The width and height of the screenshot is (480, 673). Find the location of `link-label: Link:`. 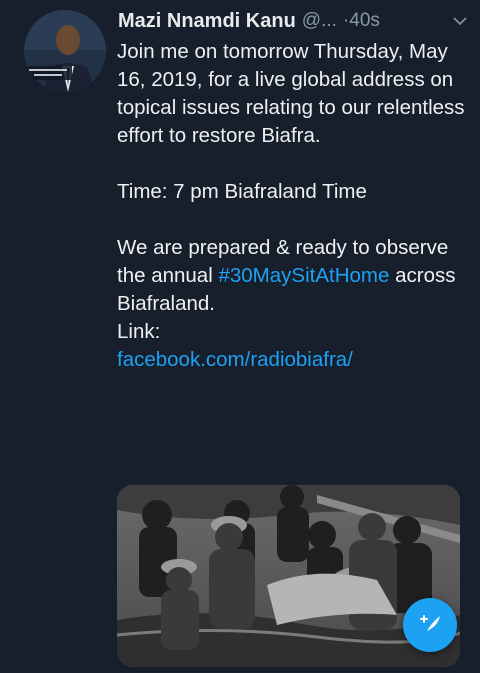

link-label: Link: is located at coordinates (139, 331).